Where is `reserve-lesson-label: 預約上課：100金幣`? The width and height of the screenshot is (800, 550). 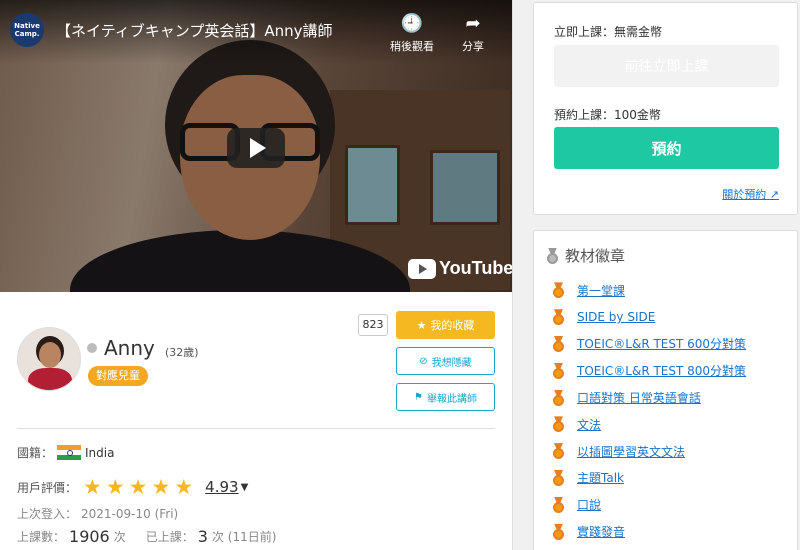 reserve-lesson-label: 預約上課：100金幣 is located at coordinates (607, 115).